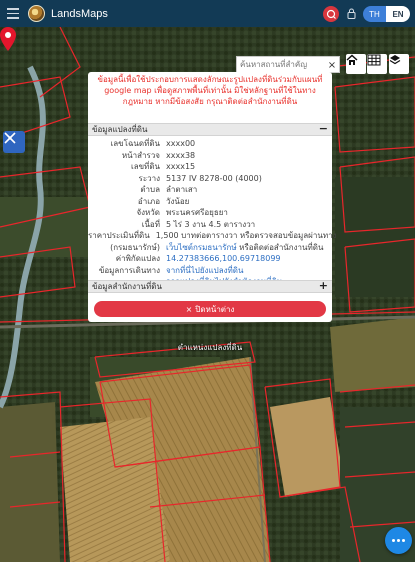  I want to click on lock-icon, so click(351, 13).